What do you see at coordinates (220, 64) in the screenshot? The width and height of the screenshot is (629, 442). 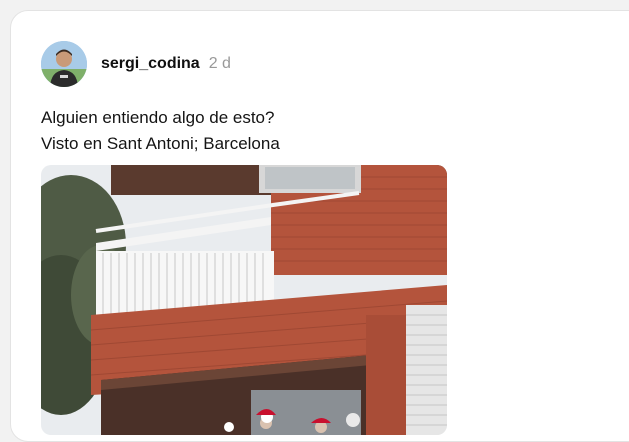 I see `post-timestamp: 2 d` at bounding box center [220, 64].